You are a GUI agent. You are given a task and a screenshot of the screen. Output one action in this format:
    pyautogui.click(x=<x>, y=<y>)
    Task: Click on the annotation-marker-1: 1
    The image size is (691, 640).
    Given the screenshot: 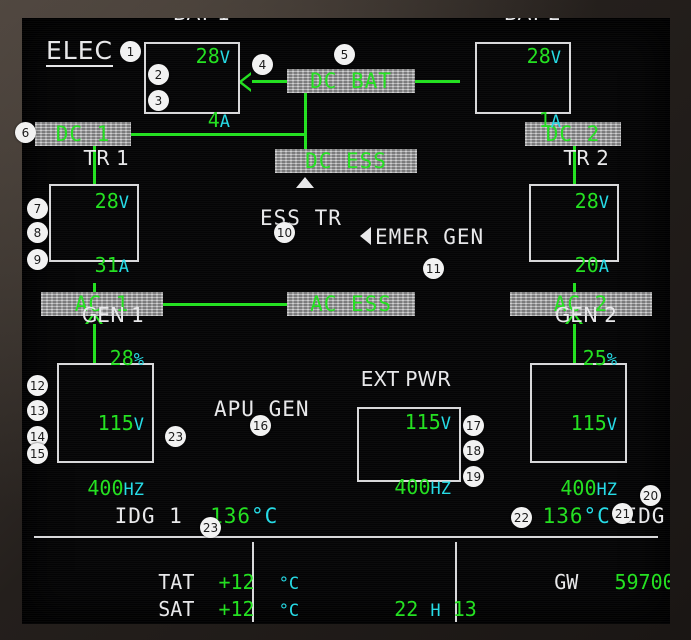 What is the action you would take?
    pyautogui.click(x=130, y=51)
    